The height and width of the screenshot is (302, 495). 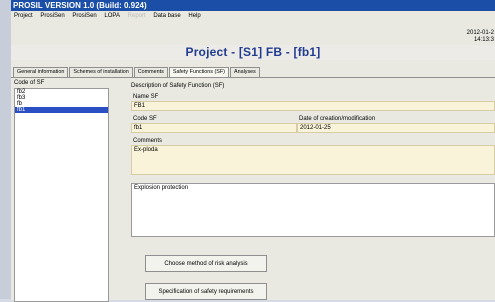 I want to click on date-modification-field: 2012-01-25, so click(x=396, y=128).